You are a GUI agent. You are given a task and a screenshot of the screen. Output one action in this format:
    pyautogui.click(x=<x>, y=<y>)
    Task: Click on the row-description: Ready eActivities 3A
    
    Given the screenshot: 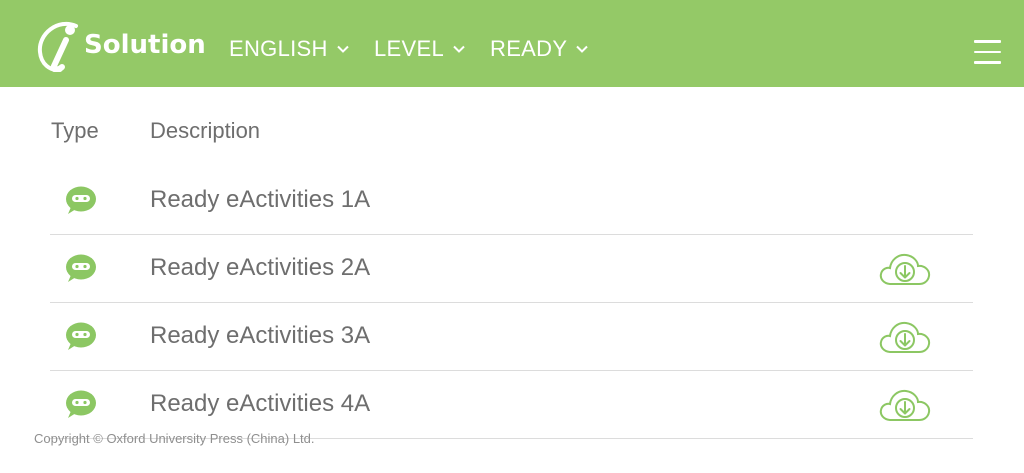 What is the action you would take?
    pyautogui.click(x=260, y=336)
    